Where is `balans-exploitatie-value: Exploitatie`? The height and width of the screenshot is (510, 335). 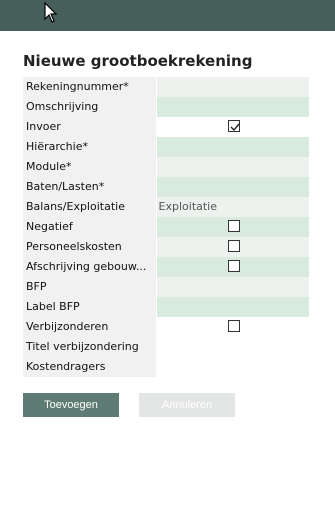
balans-exploitatie-value: Exploitatie is located at coordinates (232, 207).